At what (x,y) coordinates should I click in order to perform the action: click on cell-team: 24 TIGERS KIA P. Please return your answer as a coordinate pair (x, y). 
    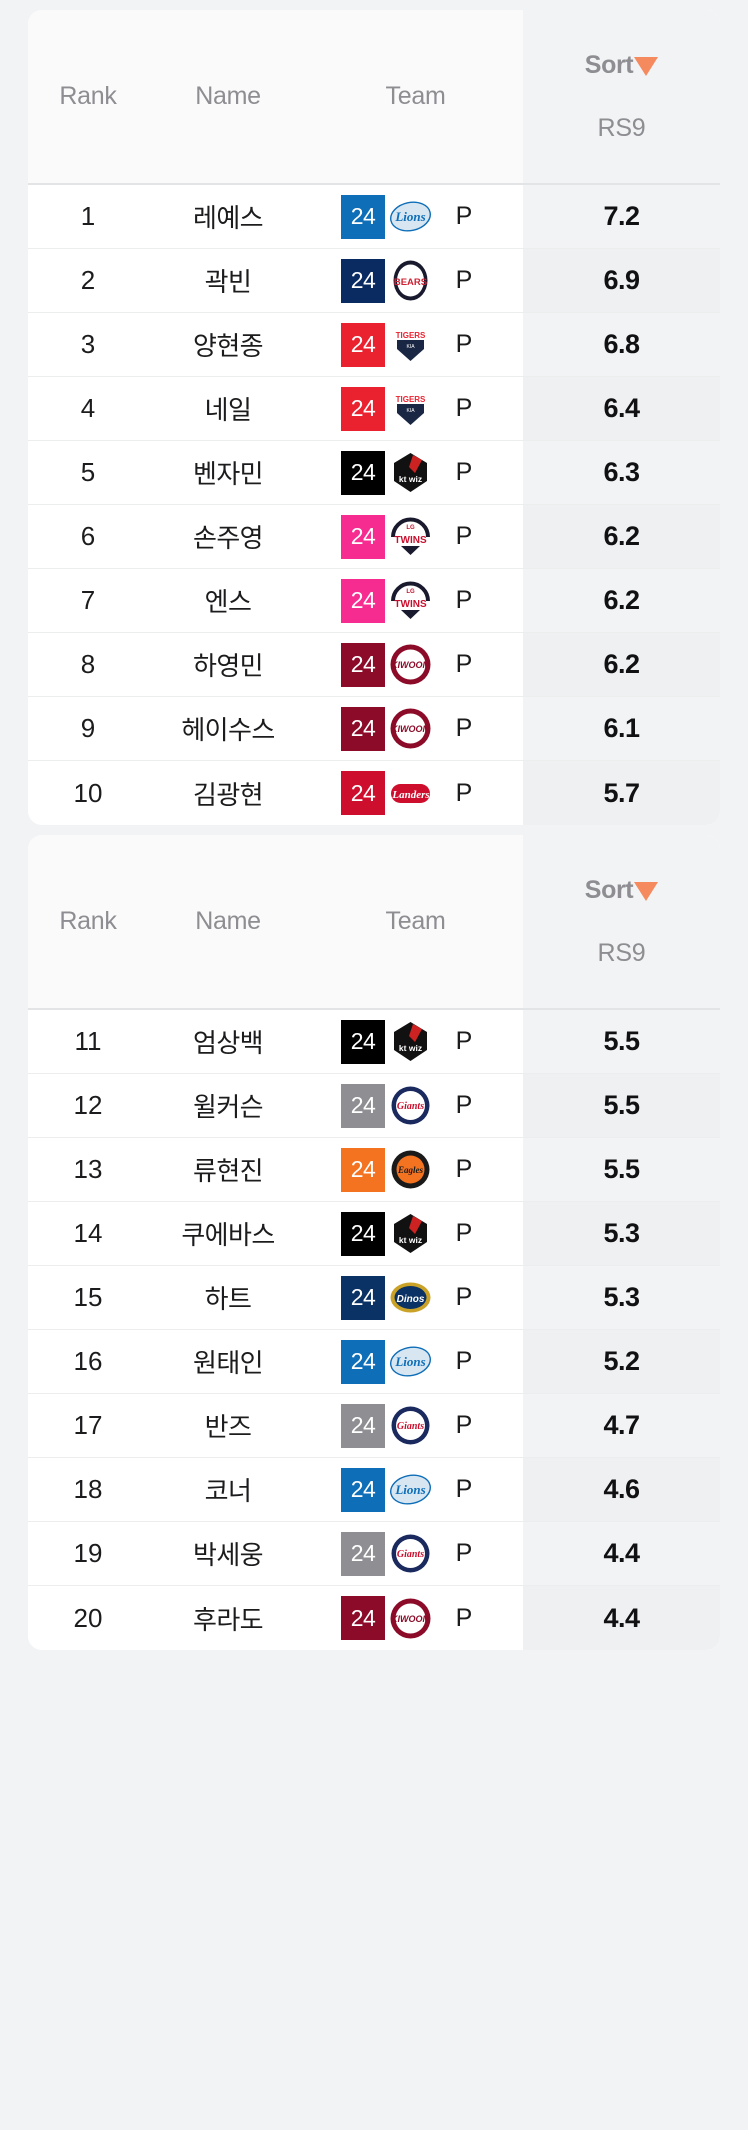
    Looking at the image, I should click on (415, 408).